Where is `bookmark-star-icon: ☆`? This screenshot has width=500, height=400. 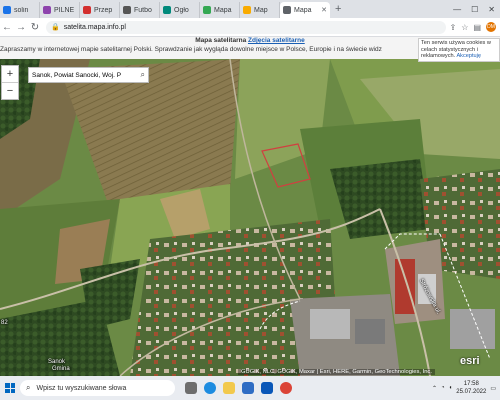 bookmark-star-icon: ☆ is located at coordinates (464, 27).